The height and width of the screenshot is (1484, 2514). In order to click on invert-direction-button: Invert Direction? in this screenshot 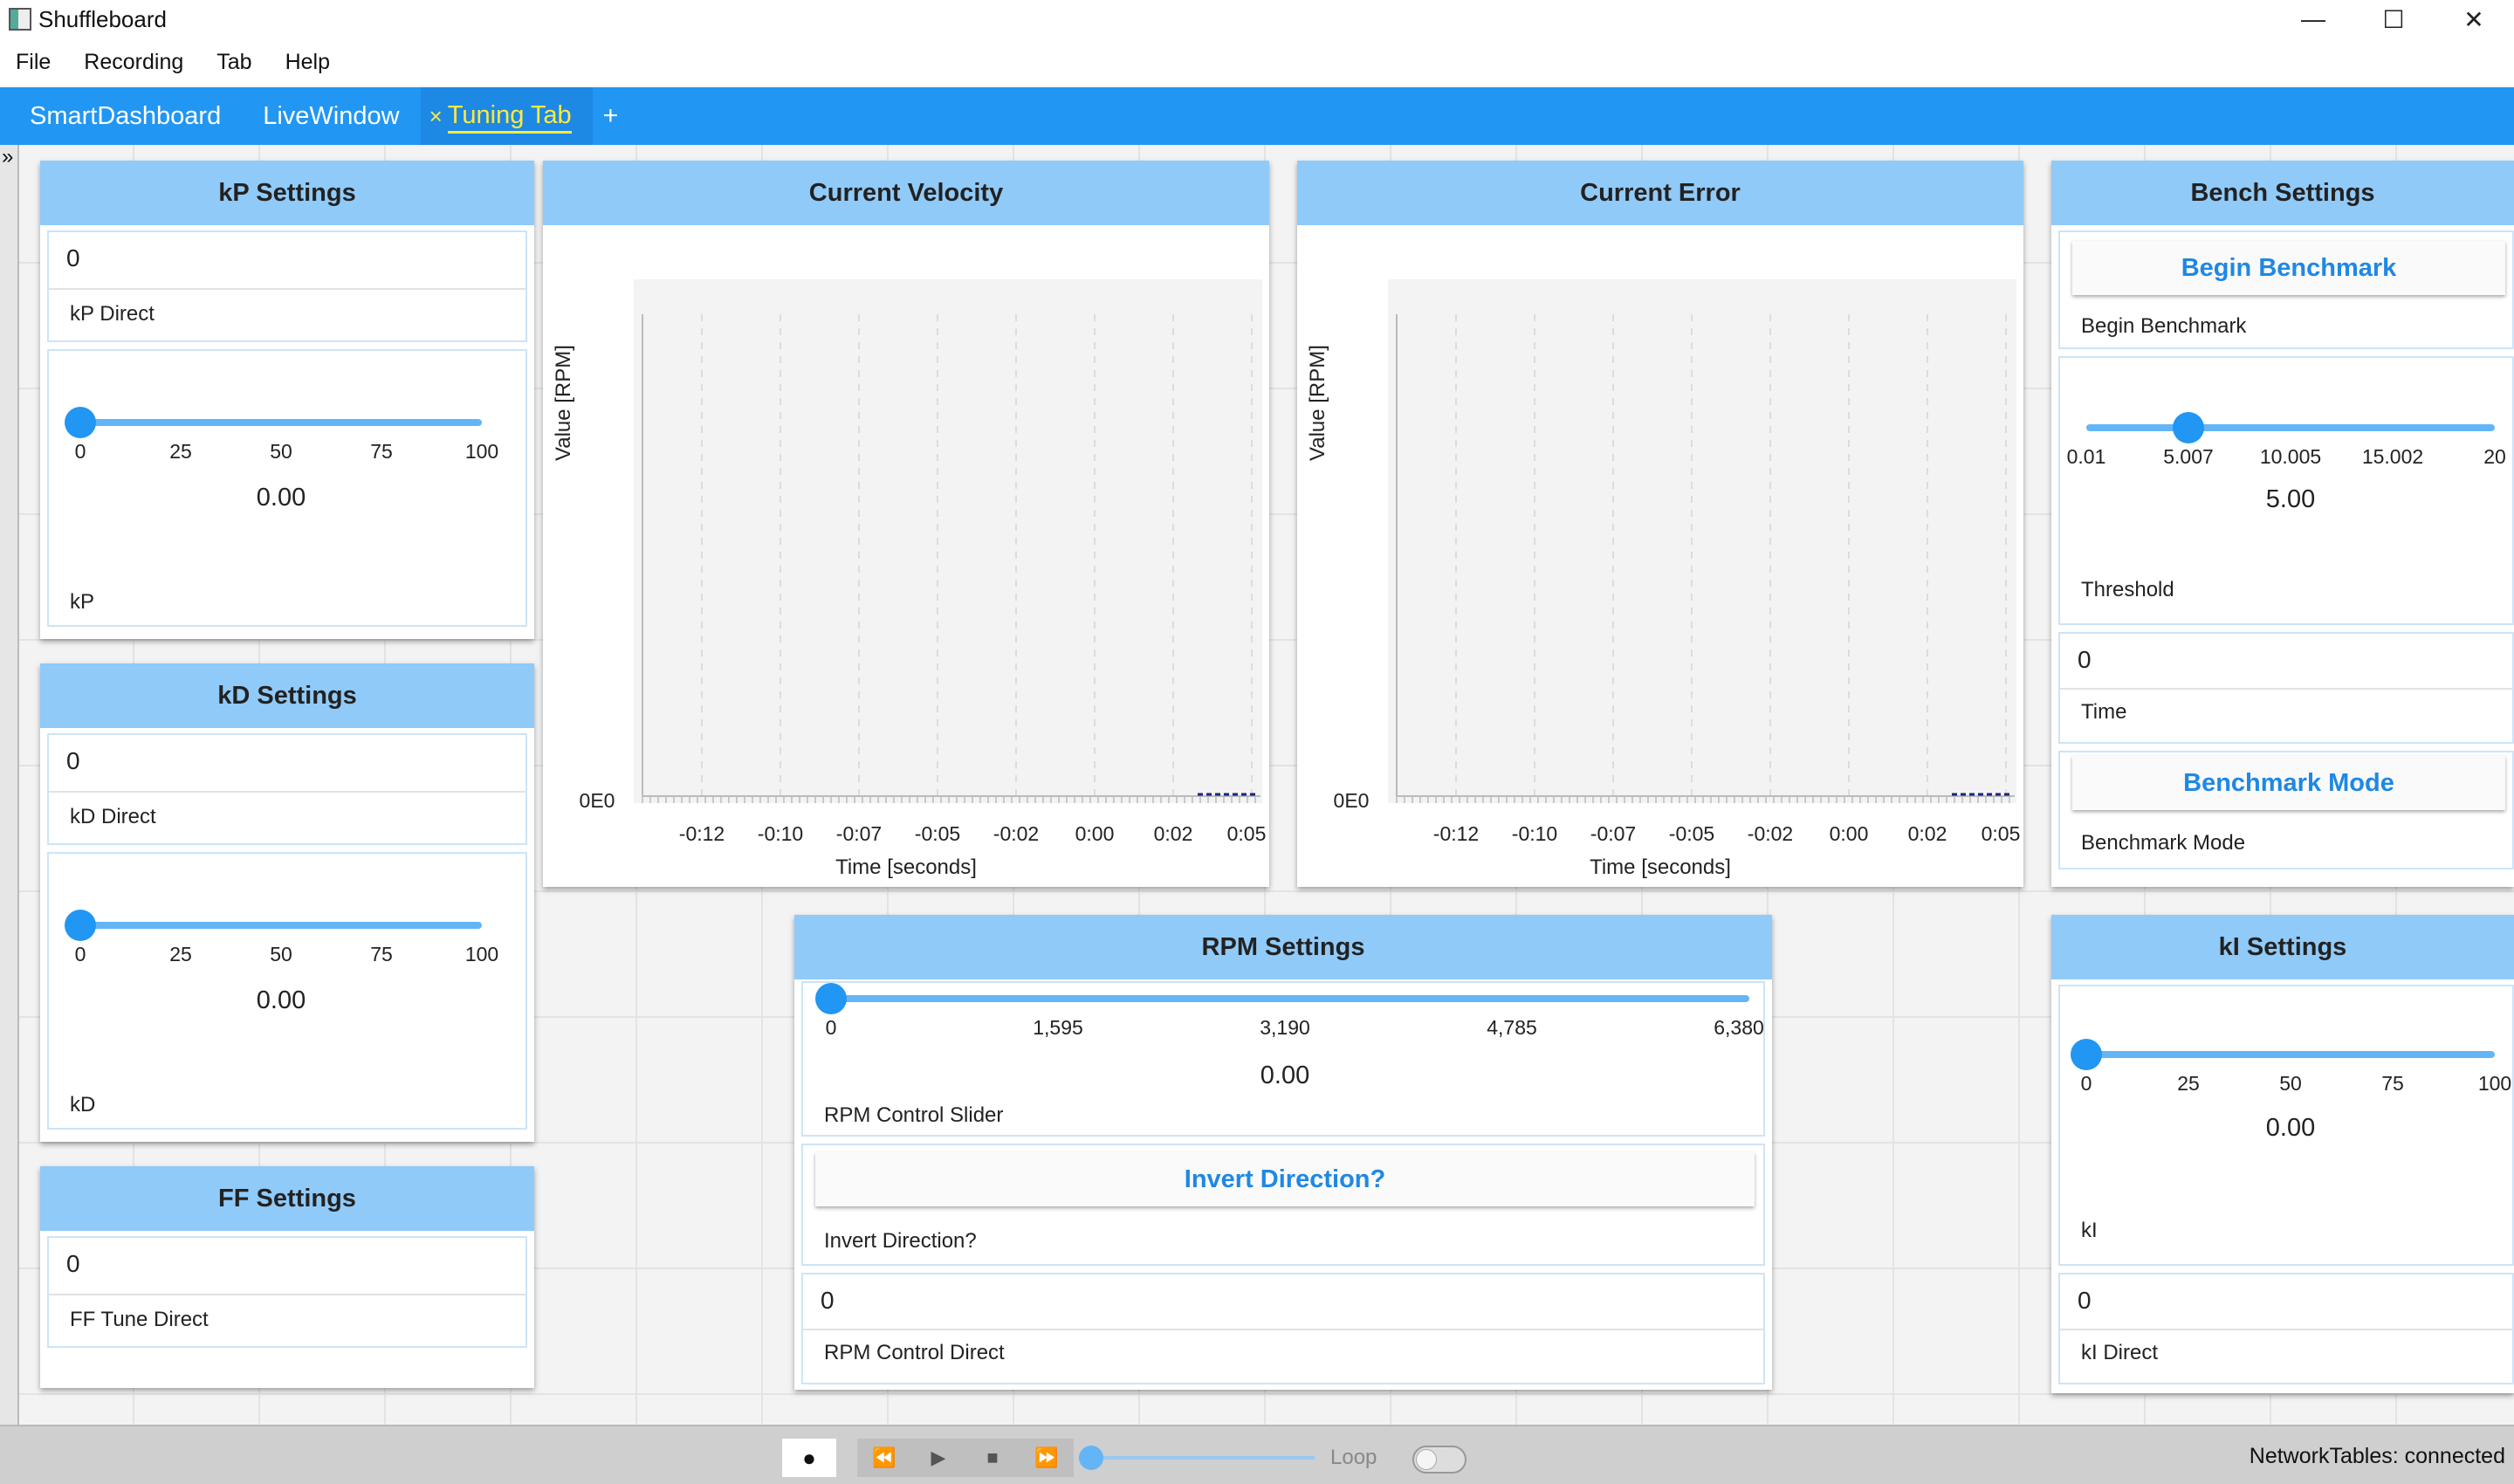, I will do `click(1285, 1179)`.